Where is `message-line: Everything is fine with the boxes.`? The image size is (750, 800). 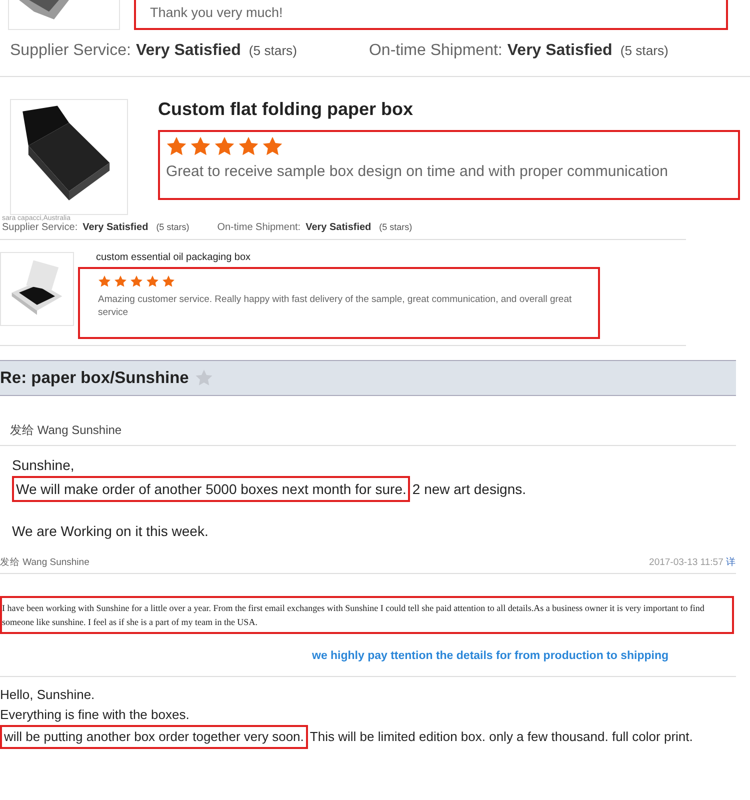
message-line: Everything is fine with the boxes. is located at coordinates (95, 715).